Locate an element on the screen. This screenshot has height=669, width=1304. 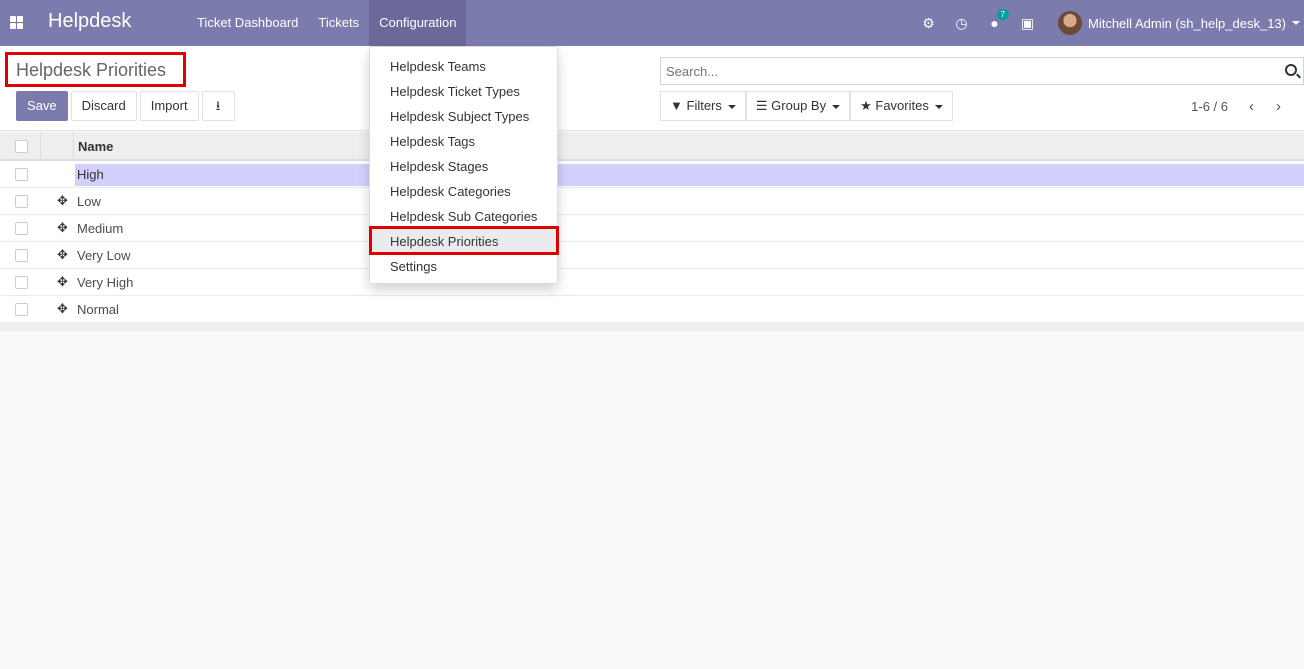
save-button: Save is located at coordinates (42, 106).